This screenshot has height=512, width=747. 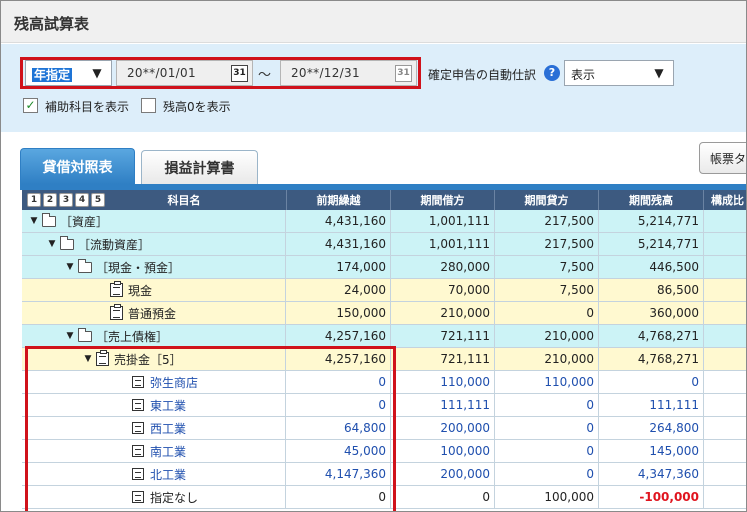 I want to click on show-zero-balance-checkbox, so click(x=148, y=105).